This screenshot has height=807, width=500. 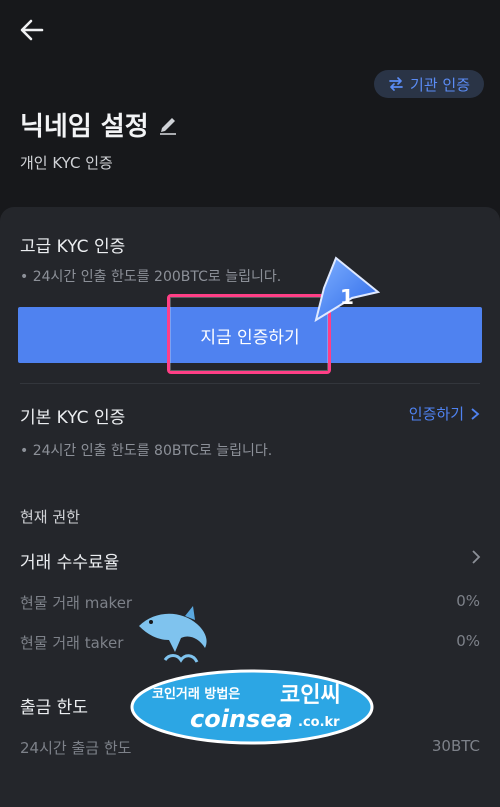 I want to click on basic-kyc-verify-link: 인증하기, so click(x=444, y=413).